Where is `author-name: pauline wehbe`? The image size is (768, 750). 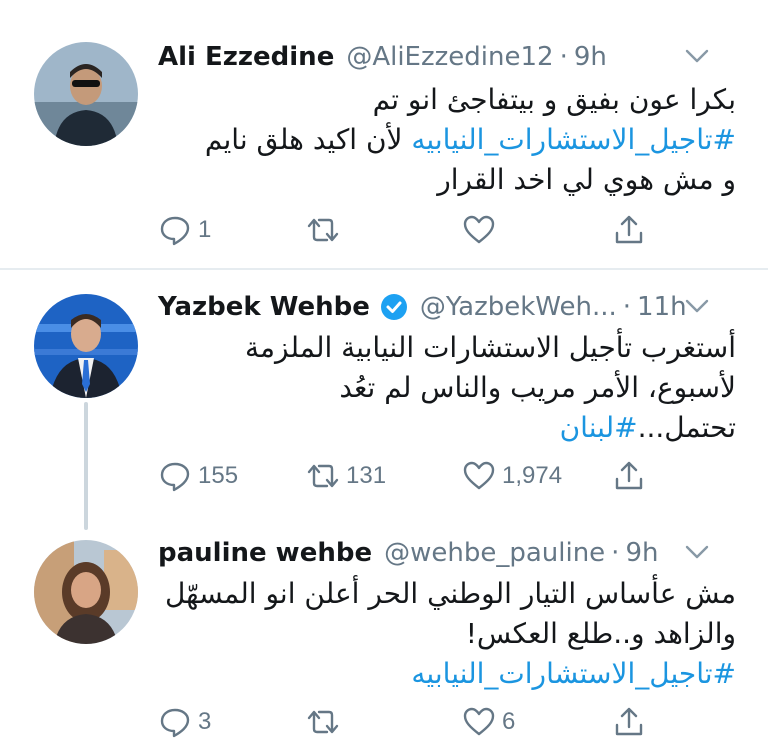
author-name: pauline wehbe is located at coordinates (265, 553).